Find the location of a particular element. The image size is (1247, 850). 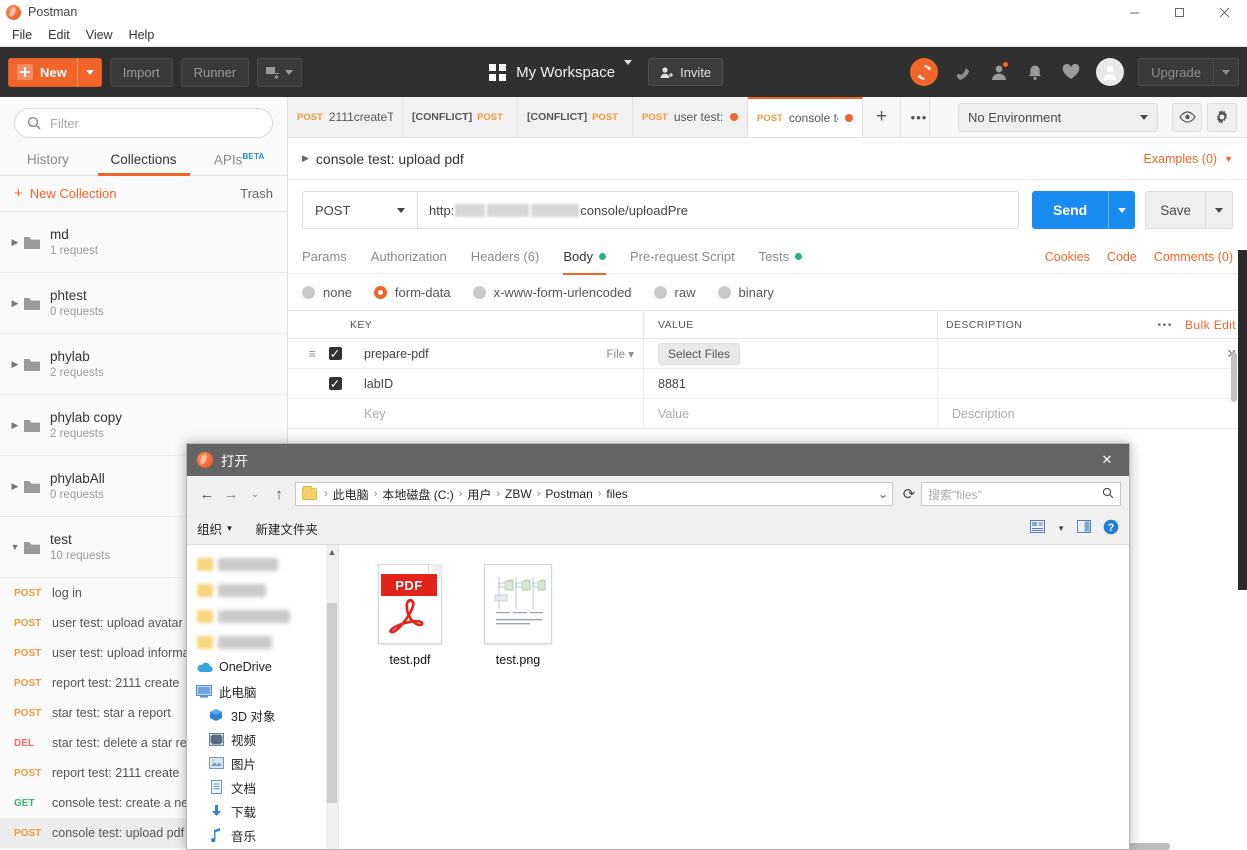

up-button: ↑ is located at coordinates (279, 494).